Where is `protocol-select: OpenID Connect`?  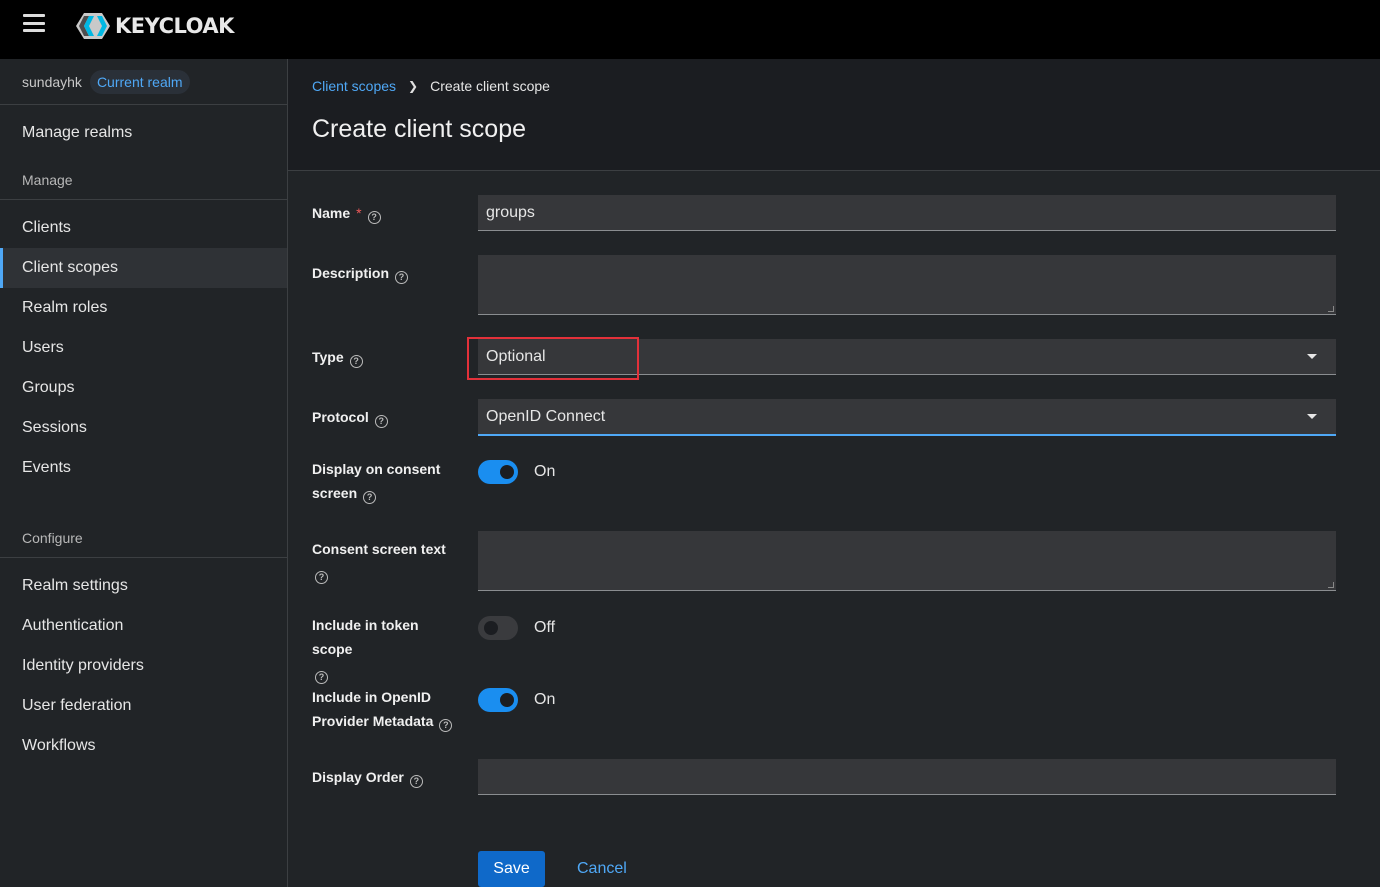 protocol-select: OpenID Connect is located at coordinates (907, 417).